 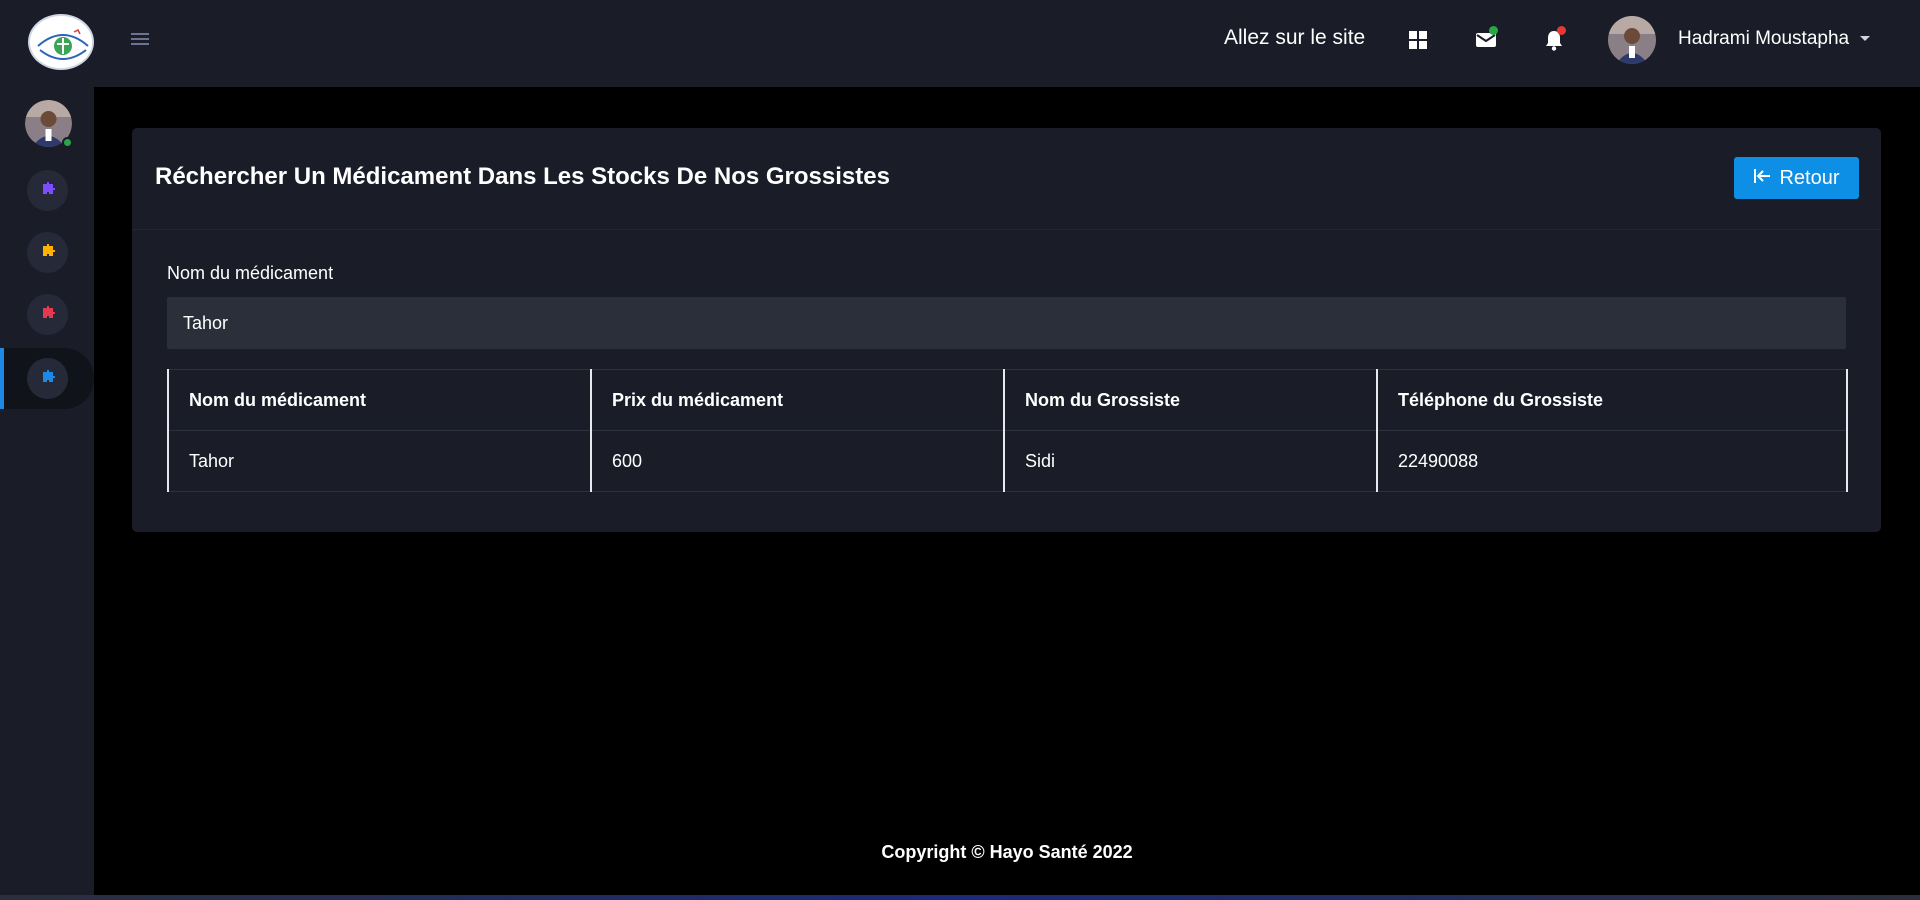 What do you see at coordinates (67, 142) in the screenshot?
I see `online-status-dot` at bounding box center [67, 142].